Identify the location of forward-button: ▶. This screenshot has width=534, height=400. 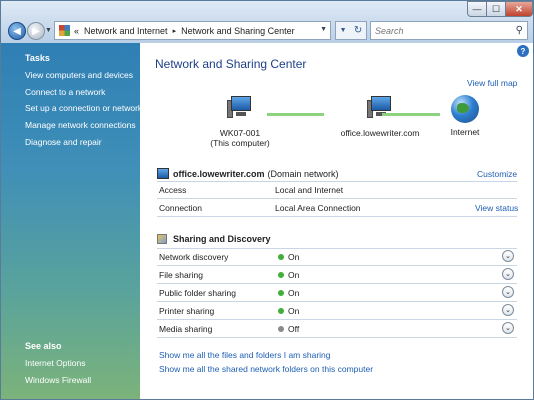
(36, 31).